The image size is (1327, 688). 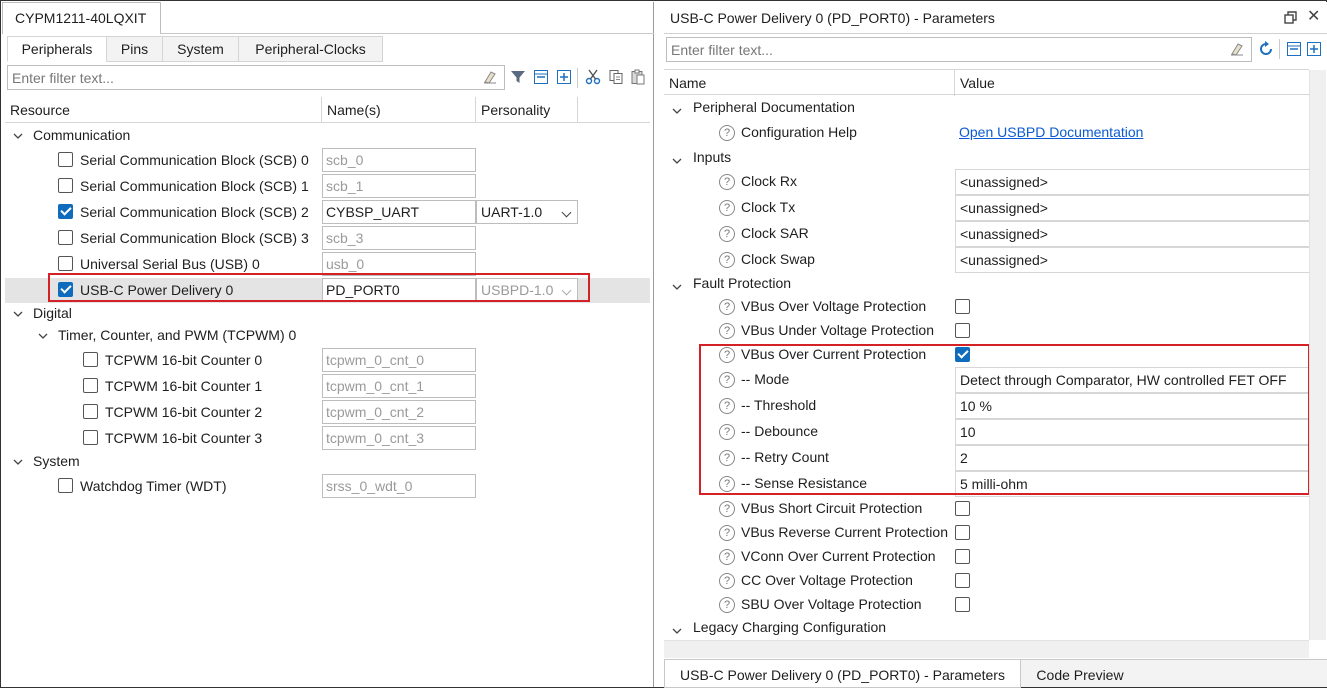 I want to click on resource-name-field: tcpwm_0_cnt_0, so click(x=399, y=360).